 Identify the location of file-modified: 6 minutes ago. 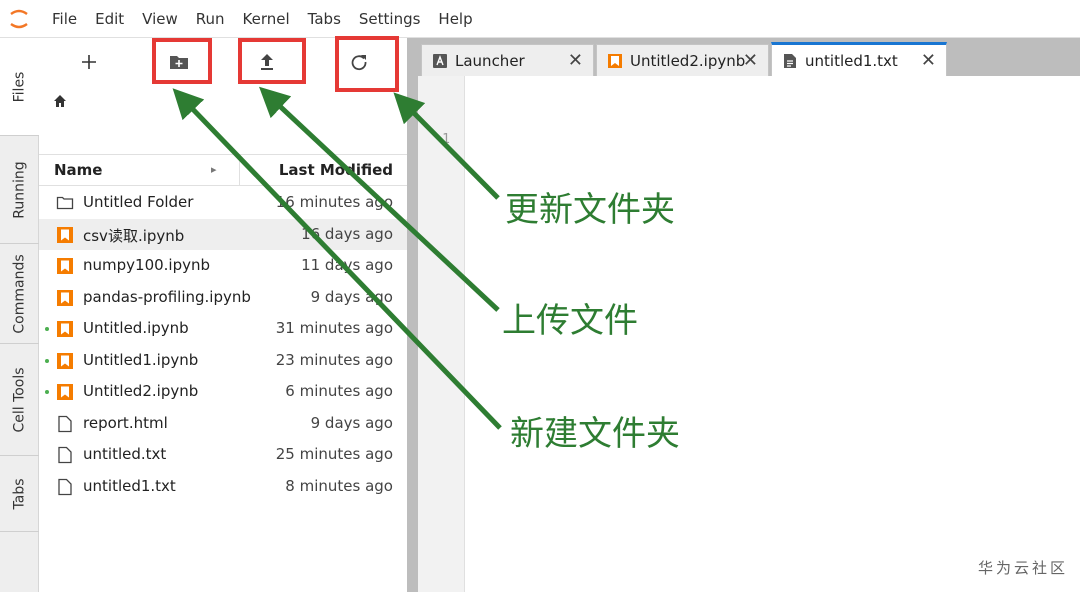
(339, 391).